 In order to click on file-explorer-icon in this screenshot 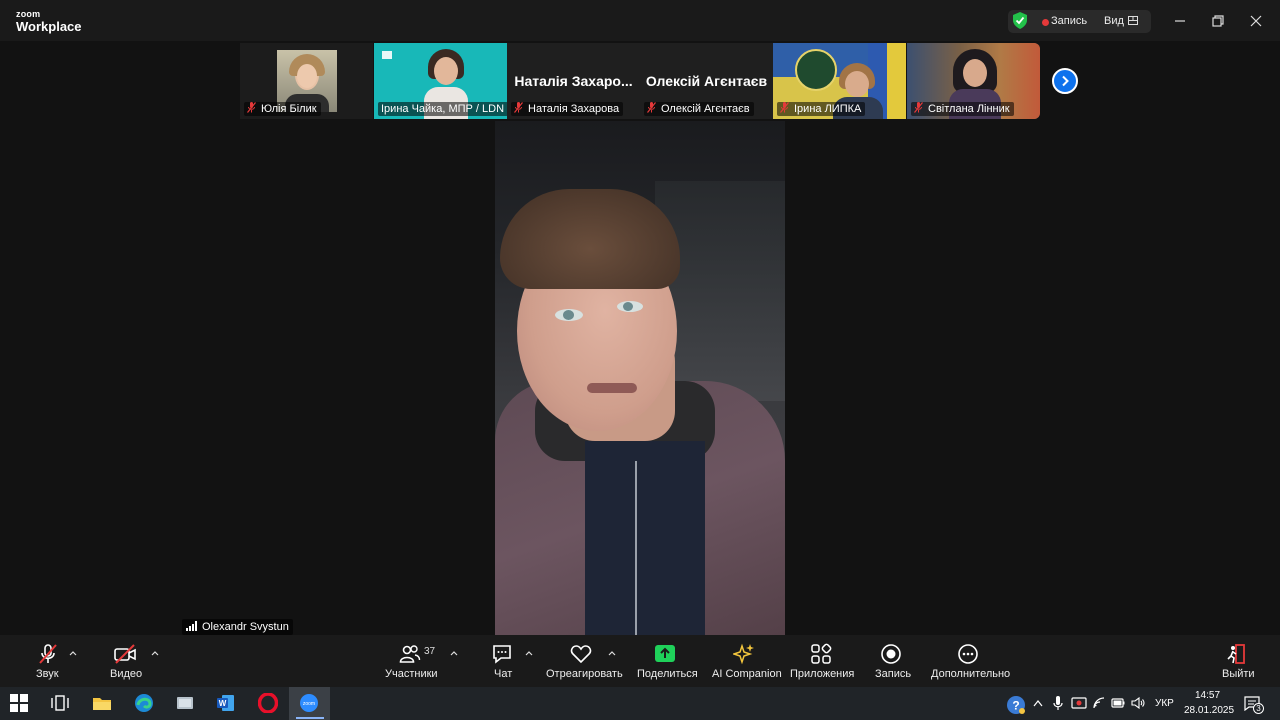, I will do `click(102, 703)`.